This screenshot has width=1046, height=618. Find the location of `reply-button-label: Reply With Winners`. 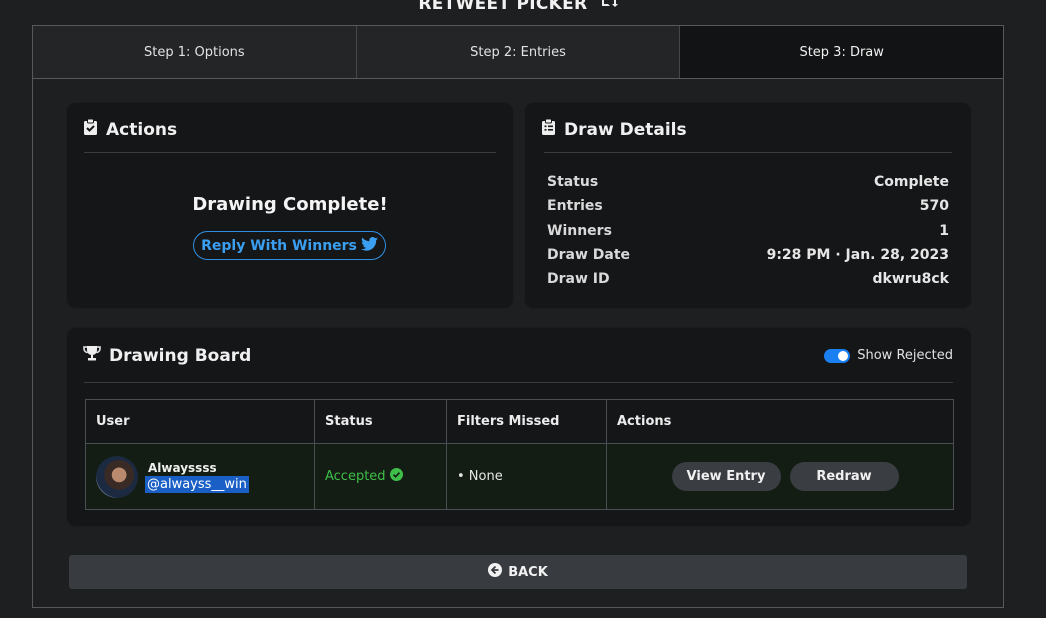

reply-button-label: Reply With Winners is located at coordinates (279, 245).